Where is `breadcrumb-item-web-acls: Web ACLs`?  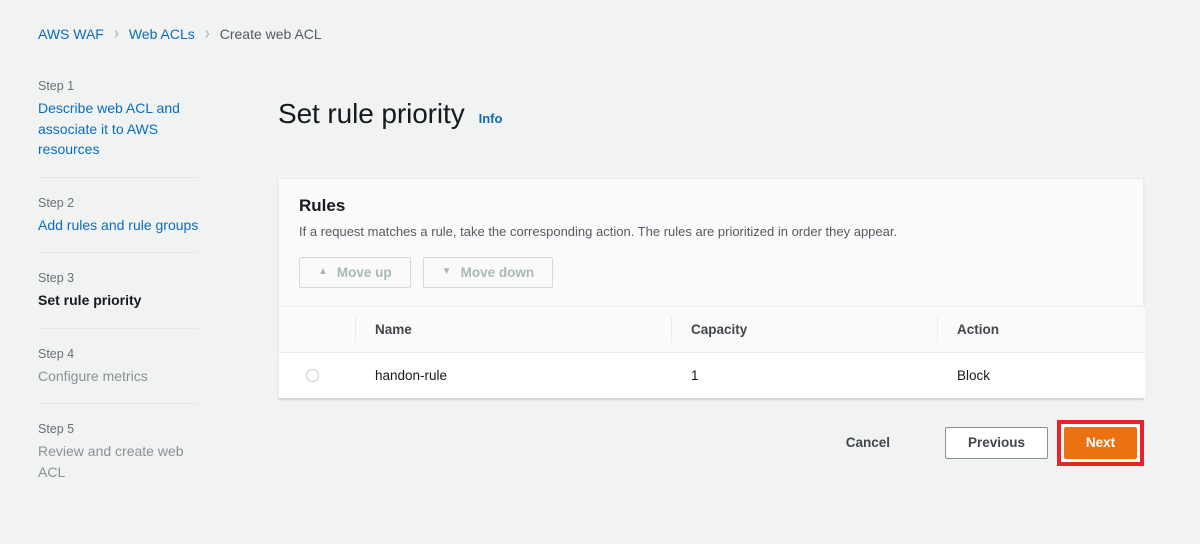 breadcrumb-item-web-acls: Web ACLs is located at coordinates (162, 34).